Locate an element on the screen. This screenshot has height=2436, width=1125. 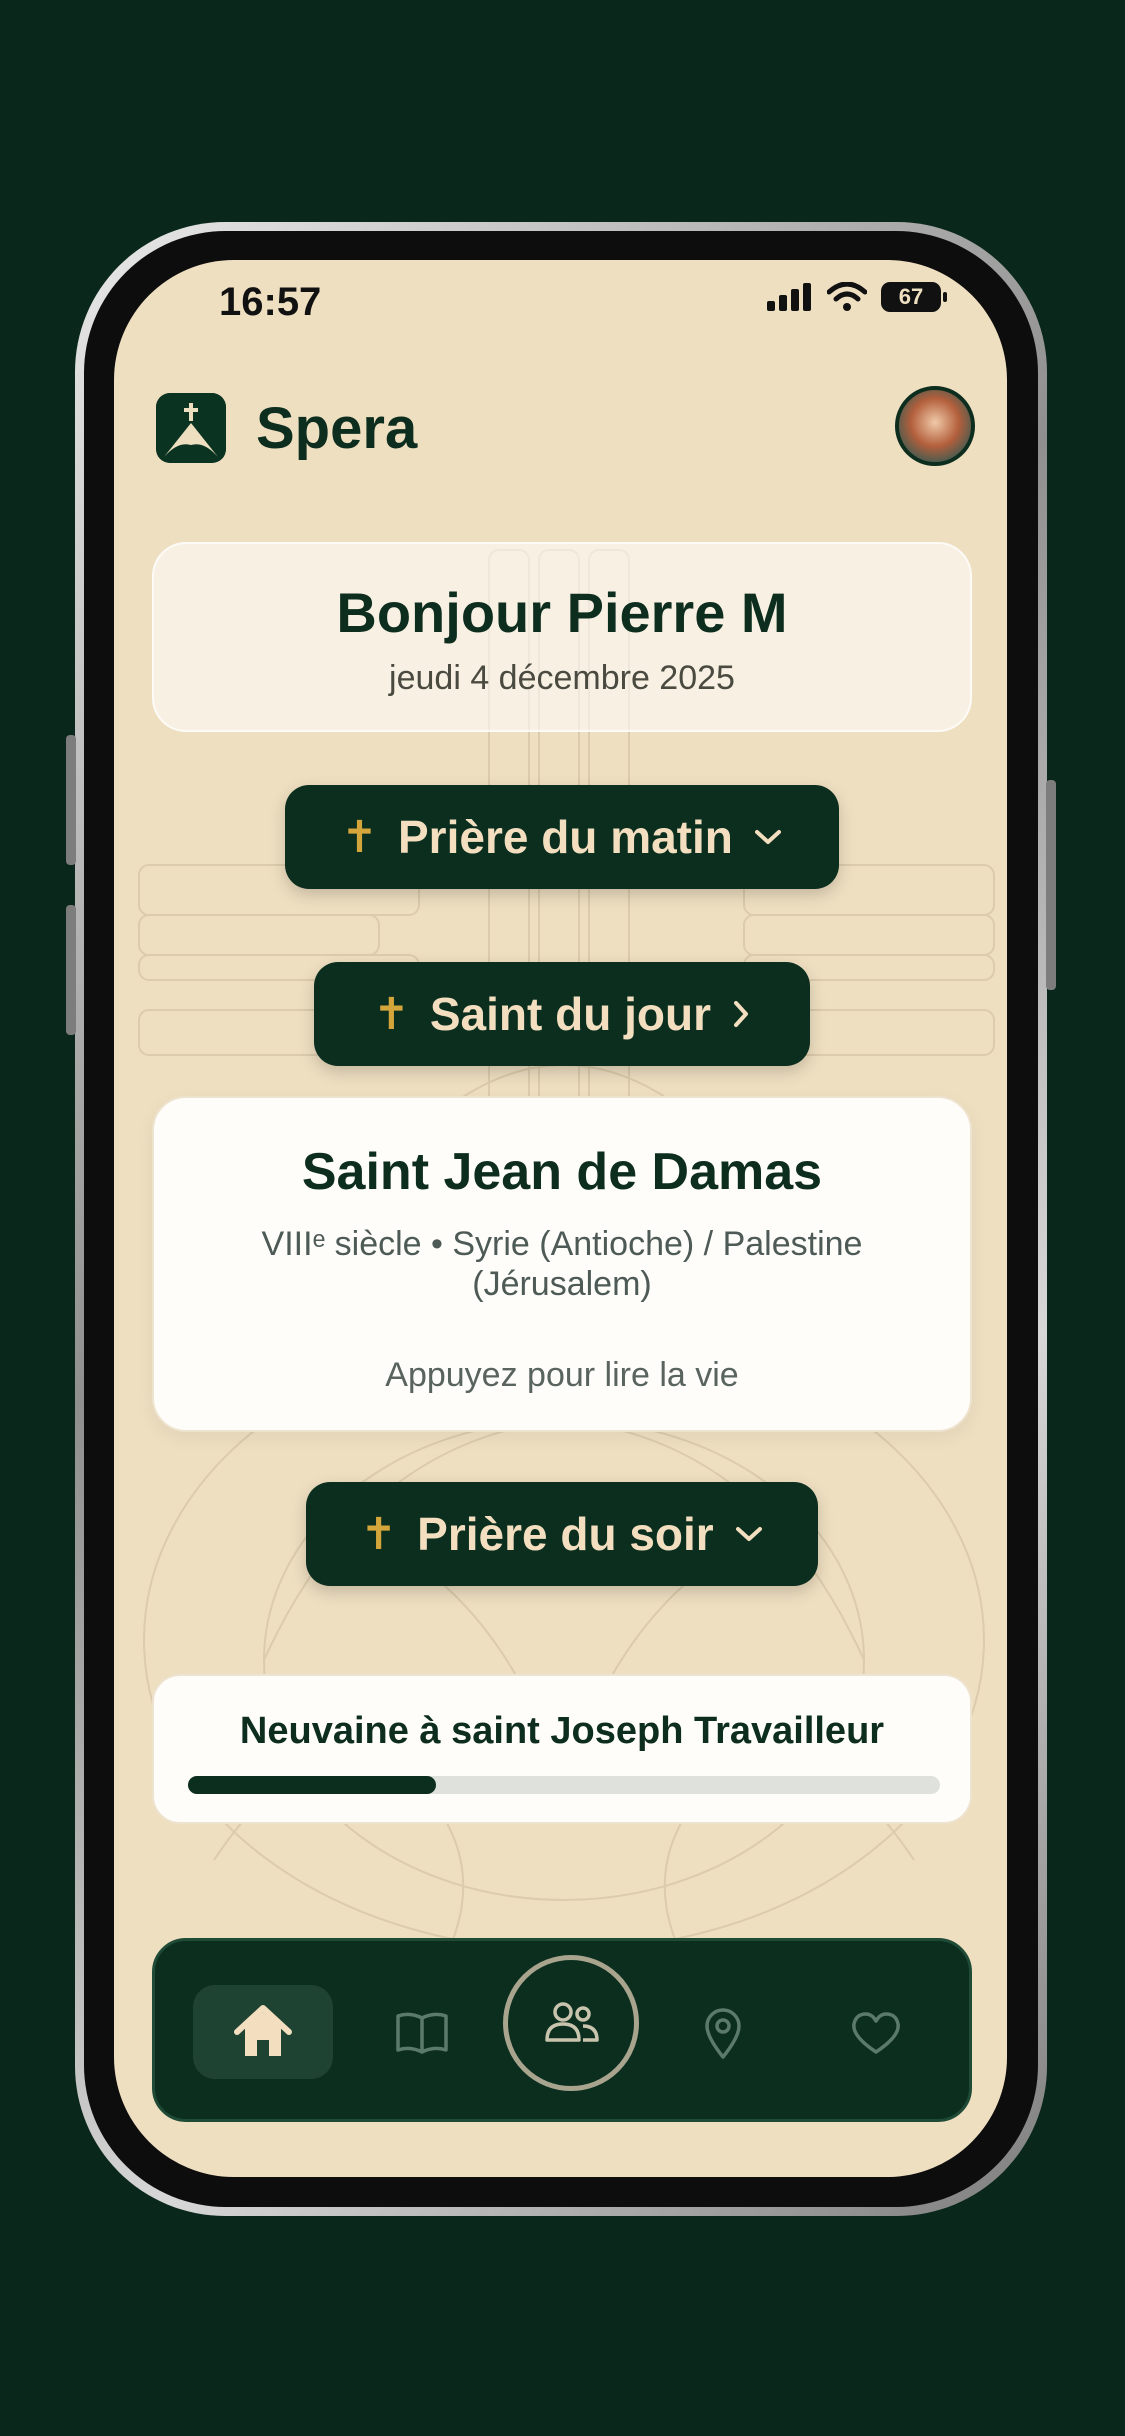
status-icons: 67 is located at coordinates (857, 297).